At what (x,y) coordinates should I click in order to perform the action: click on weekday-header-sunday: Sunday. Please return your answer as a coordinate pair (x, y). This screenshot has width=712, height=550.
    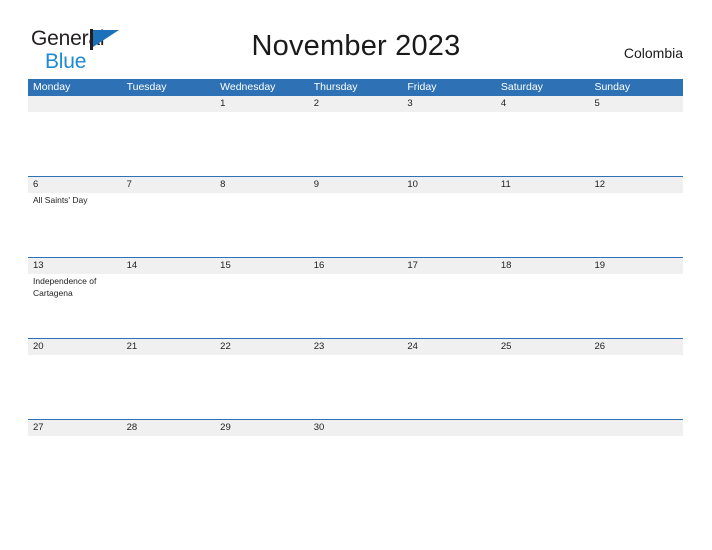
    Looking at the image, I should click on (612, 87).